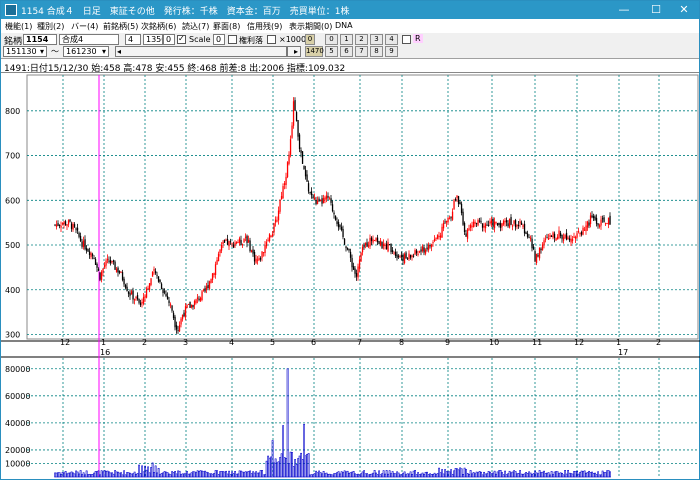  Describe the element at coordinates (537, 342) in the screenshot. I see `month-label: 11` at that location.